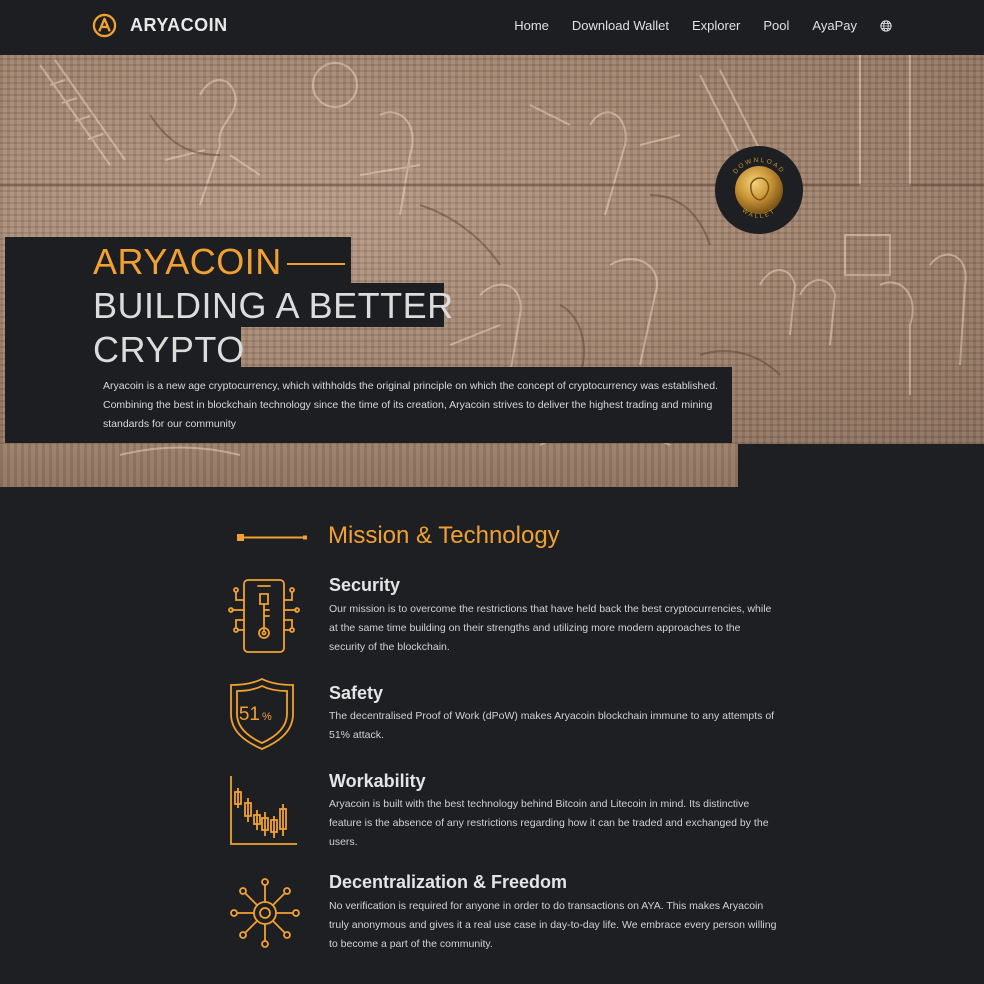 Image resolution: width=984 pixels, height=984 pixels. What do you see at coordinates (716, 25) in the screenshot?
I see `nav-explorer-link: Explorer` at bounding box center [716, 25].